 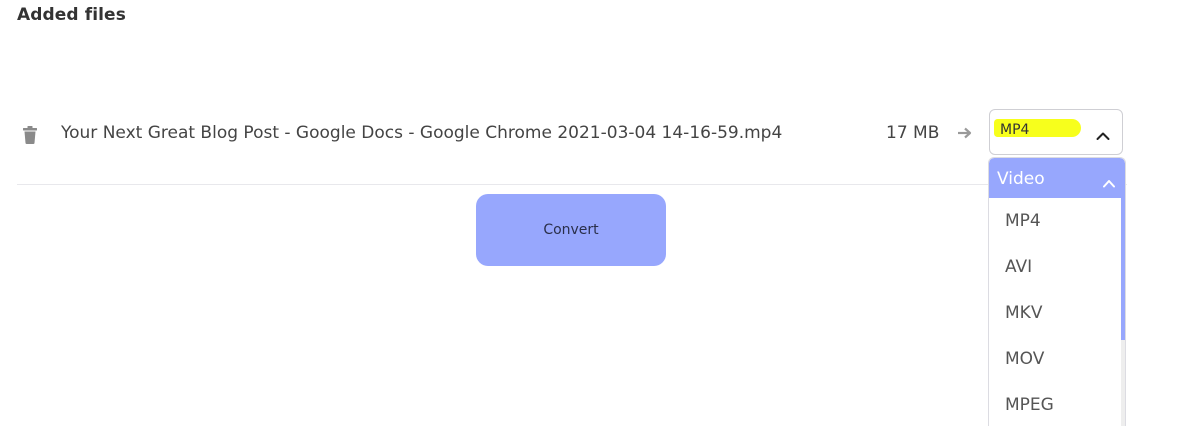 What do you see at coordinates (1123, 269) in the screenshot?
I see `dropdown-scrollbar-thumb` at bounding box center [1123, 269].